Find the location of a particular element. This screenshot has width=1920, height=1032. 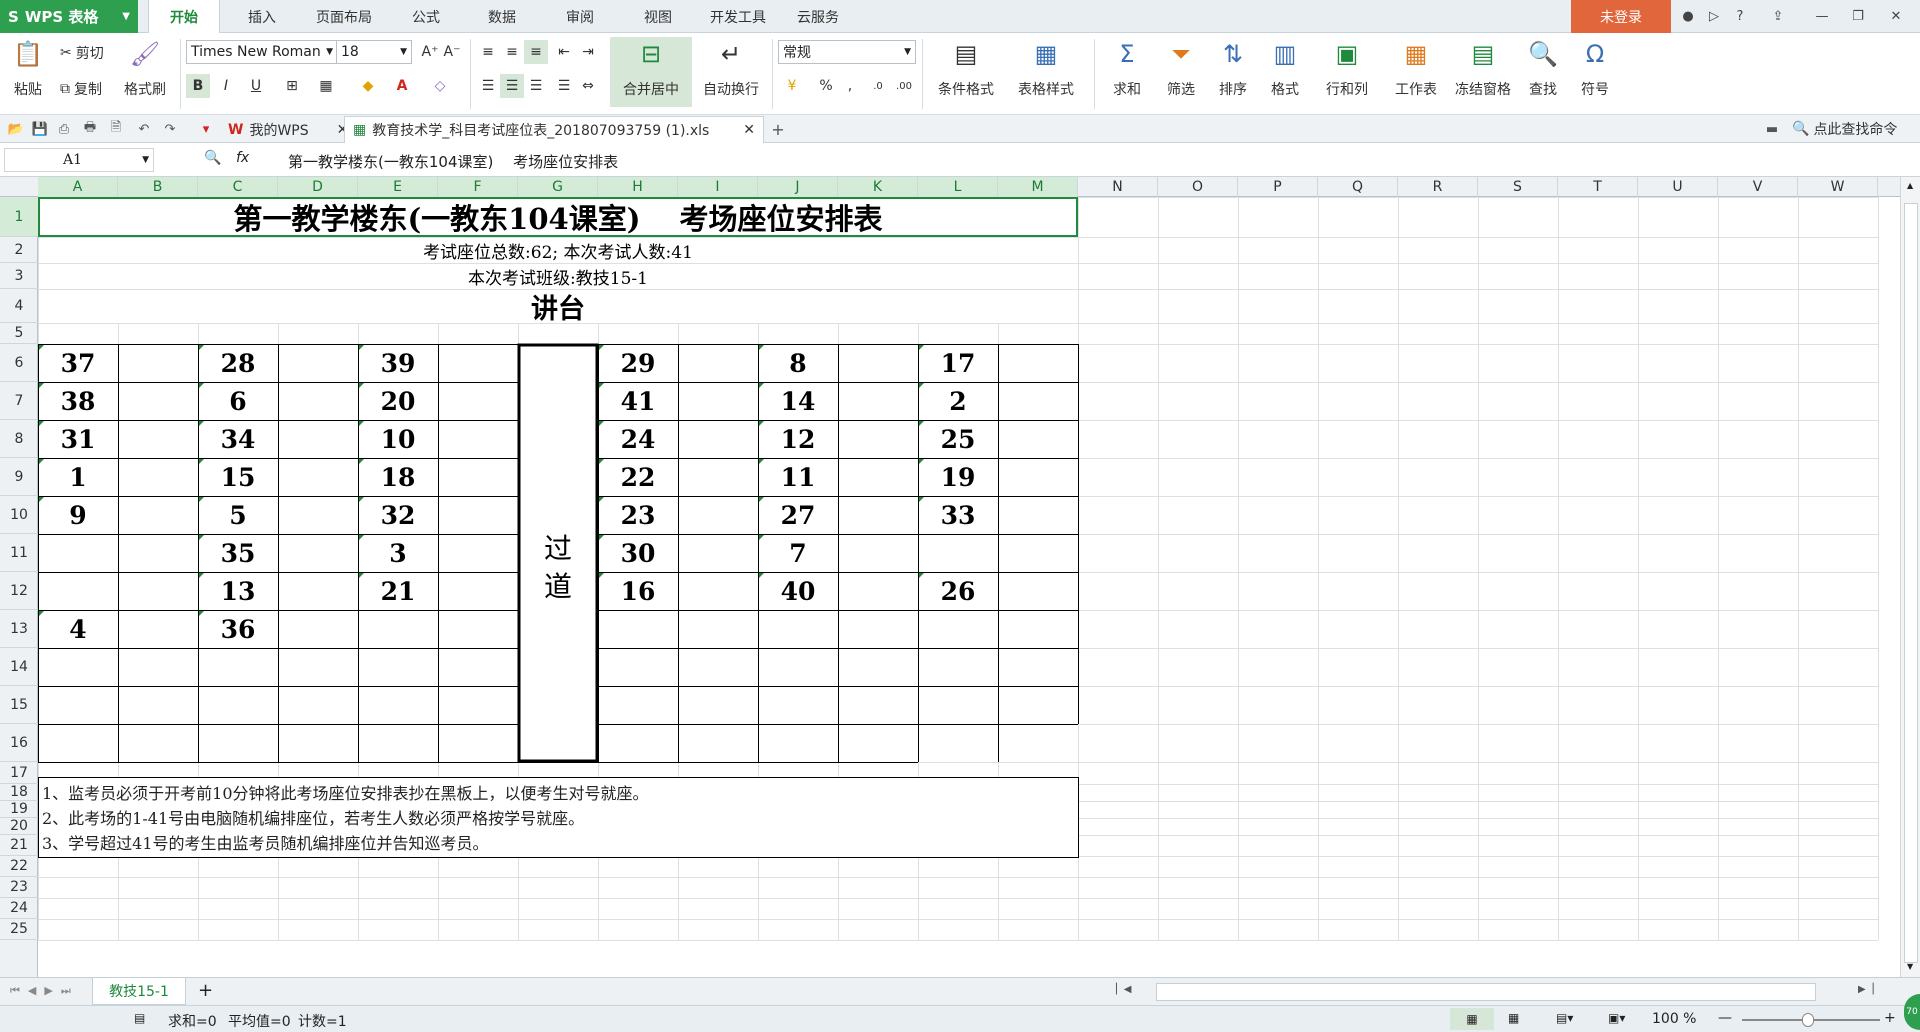

hscroll-right-icon: ▶▕ is located at coordinates (1865, 989).